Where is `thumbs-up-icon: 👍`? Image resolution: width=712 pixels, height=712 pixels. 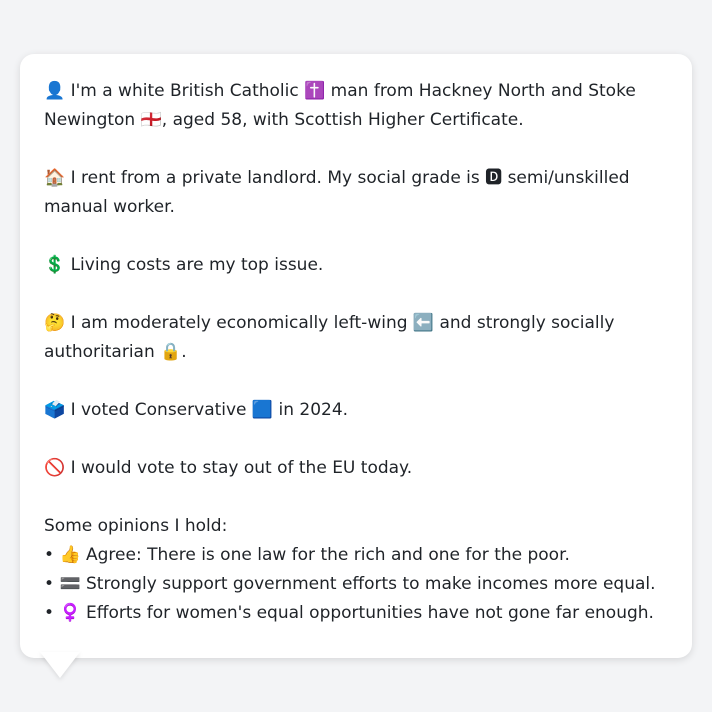
thumbs-up-icon: 👍 is located at coordinates (70, 555).